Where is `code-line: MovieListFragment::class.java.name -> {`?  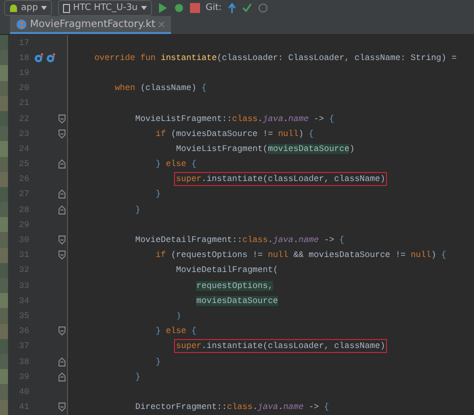
code-line: MovieListFragment::class.java.name -> { is located at coordinates (235, 119).